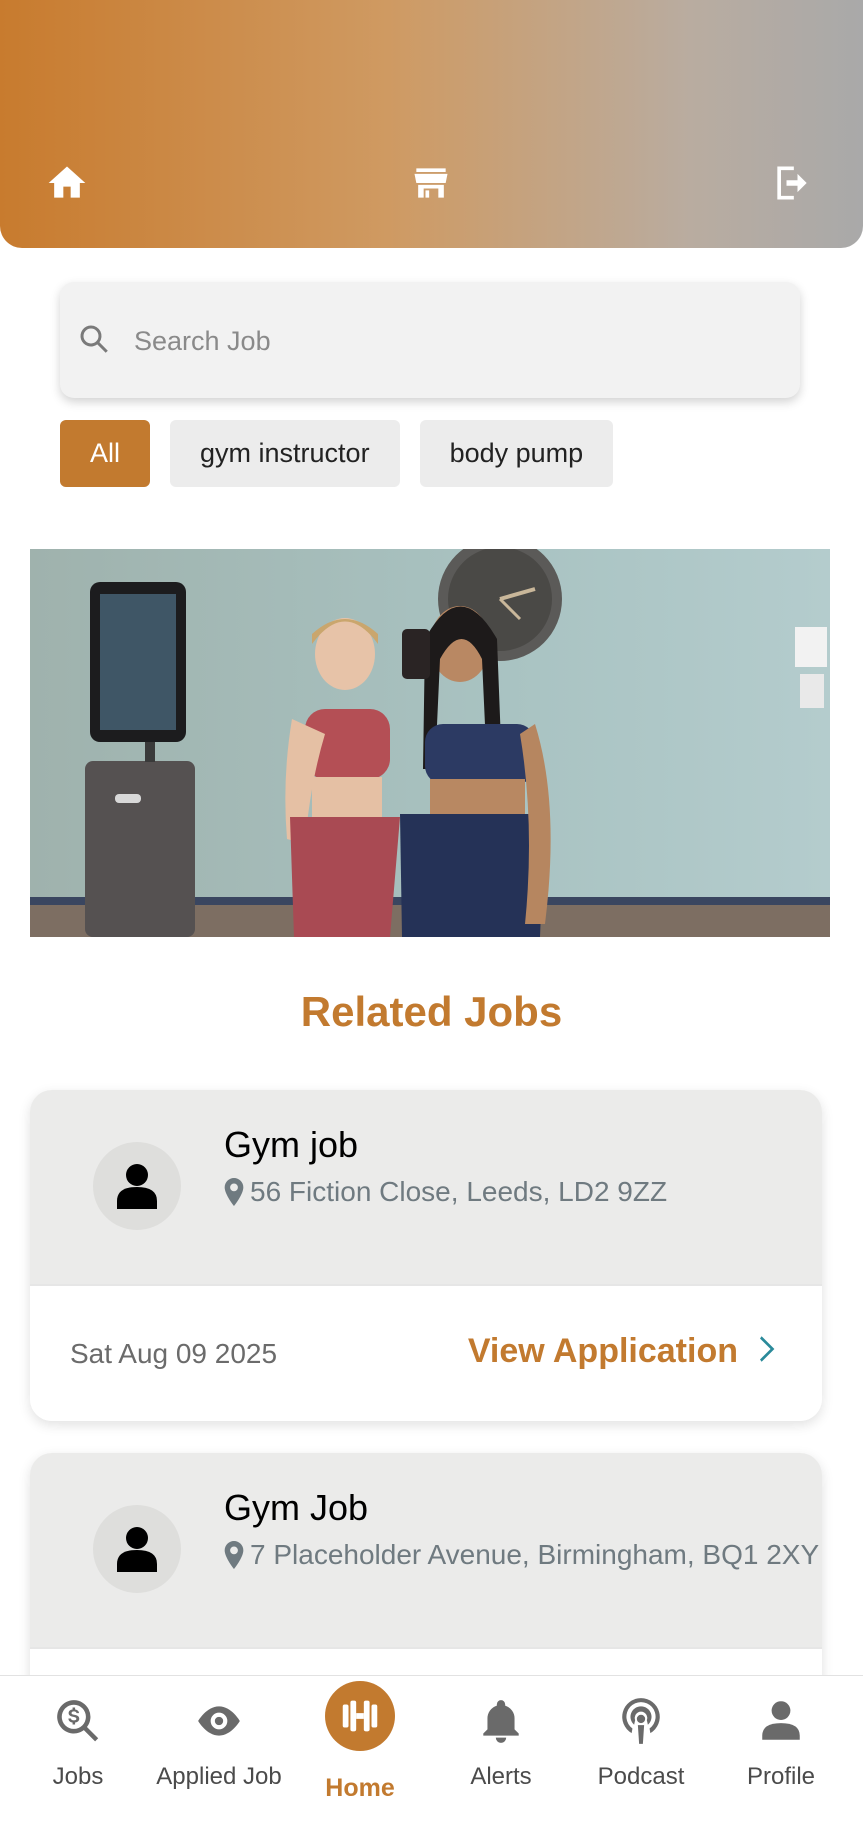  What do you see at coordinates (67, 183) in the screenshot?
I see `home-icon` at bounding box center [67, 183].